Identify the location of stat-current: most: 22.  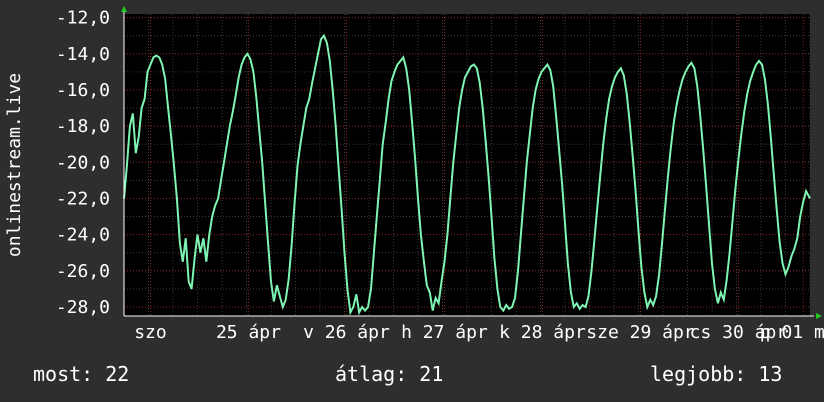
(81, 374).